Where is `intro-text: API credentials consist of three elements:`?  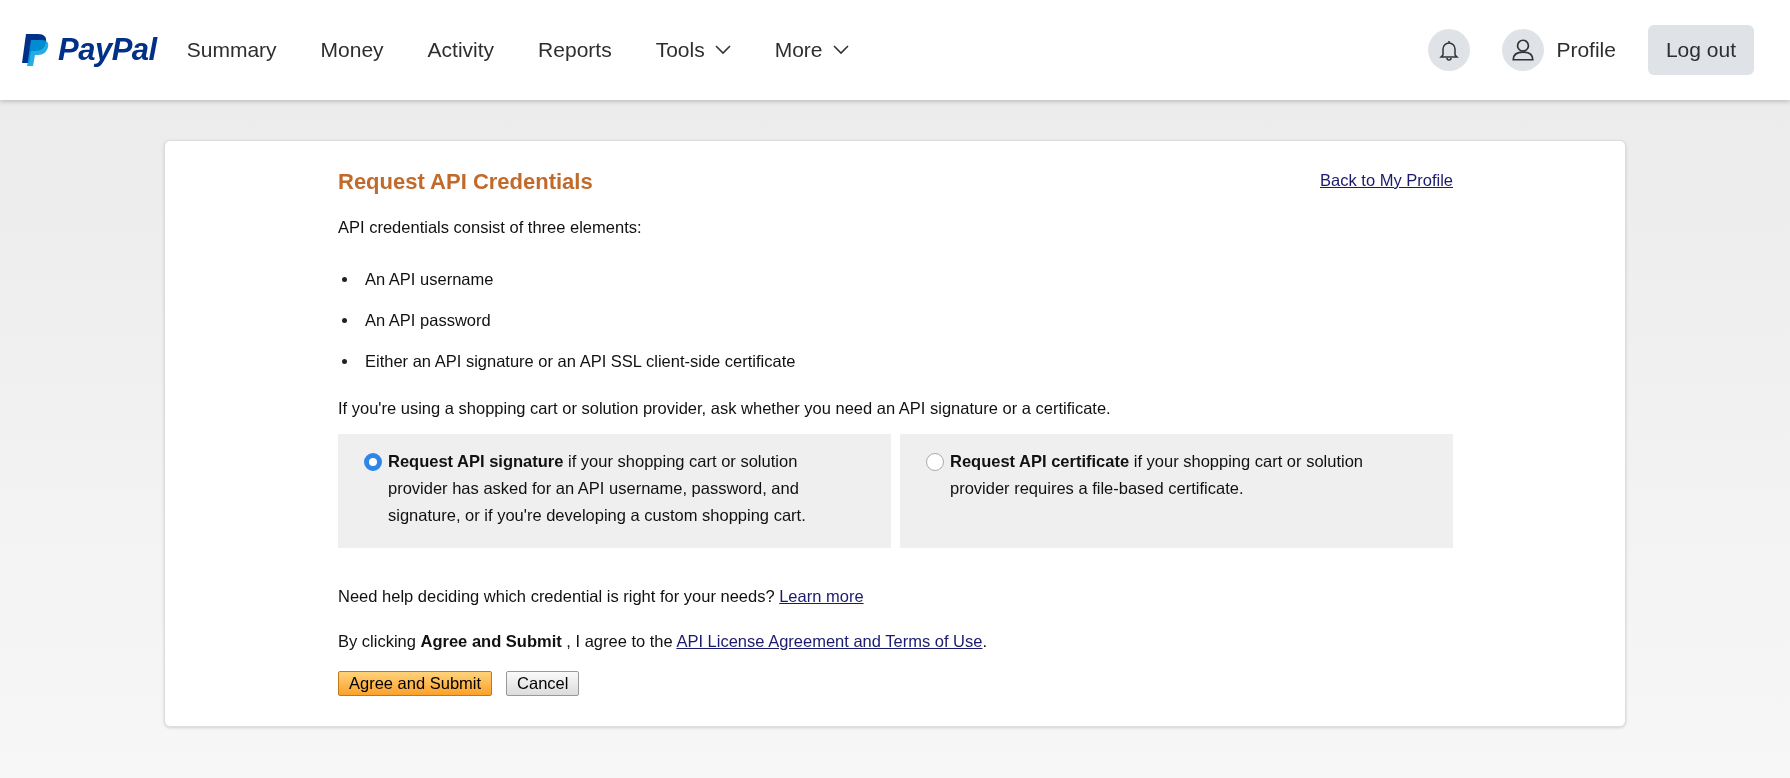 intro-text: API credentials consist of three elements: is located at coordinates (490, 227).